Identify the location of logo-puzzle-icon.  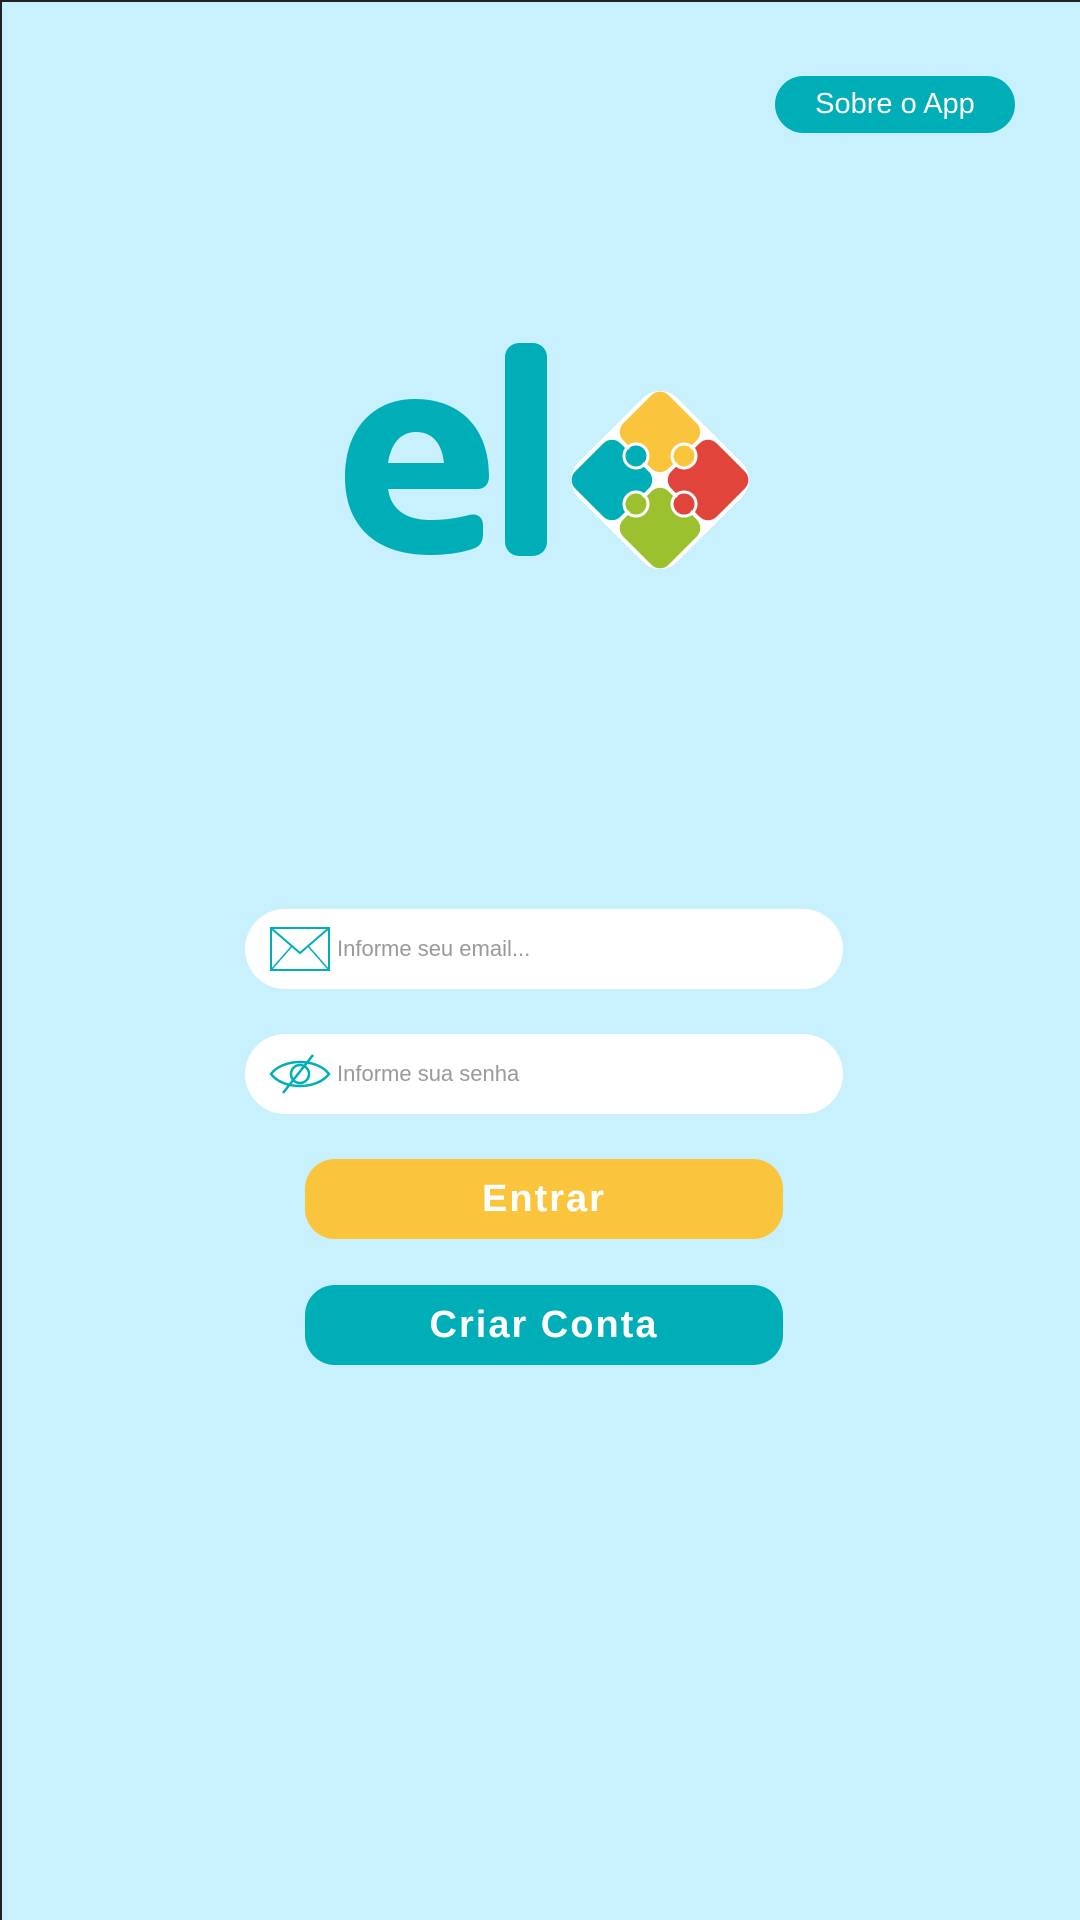
(660, 480).